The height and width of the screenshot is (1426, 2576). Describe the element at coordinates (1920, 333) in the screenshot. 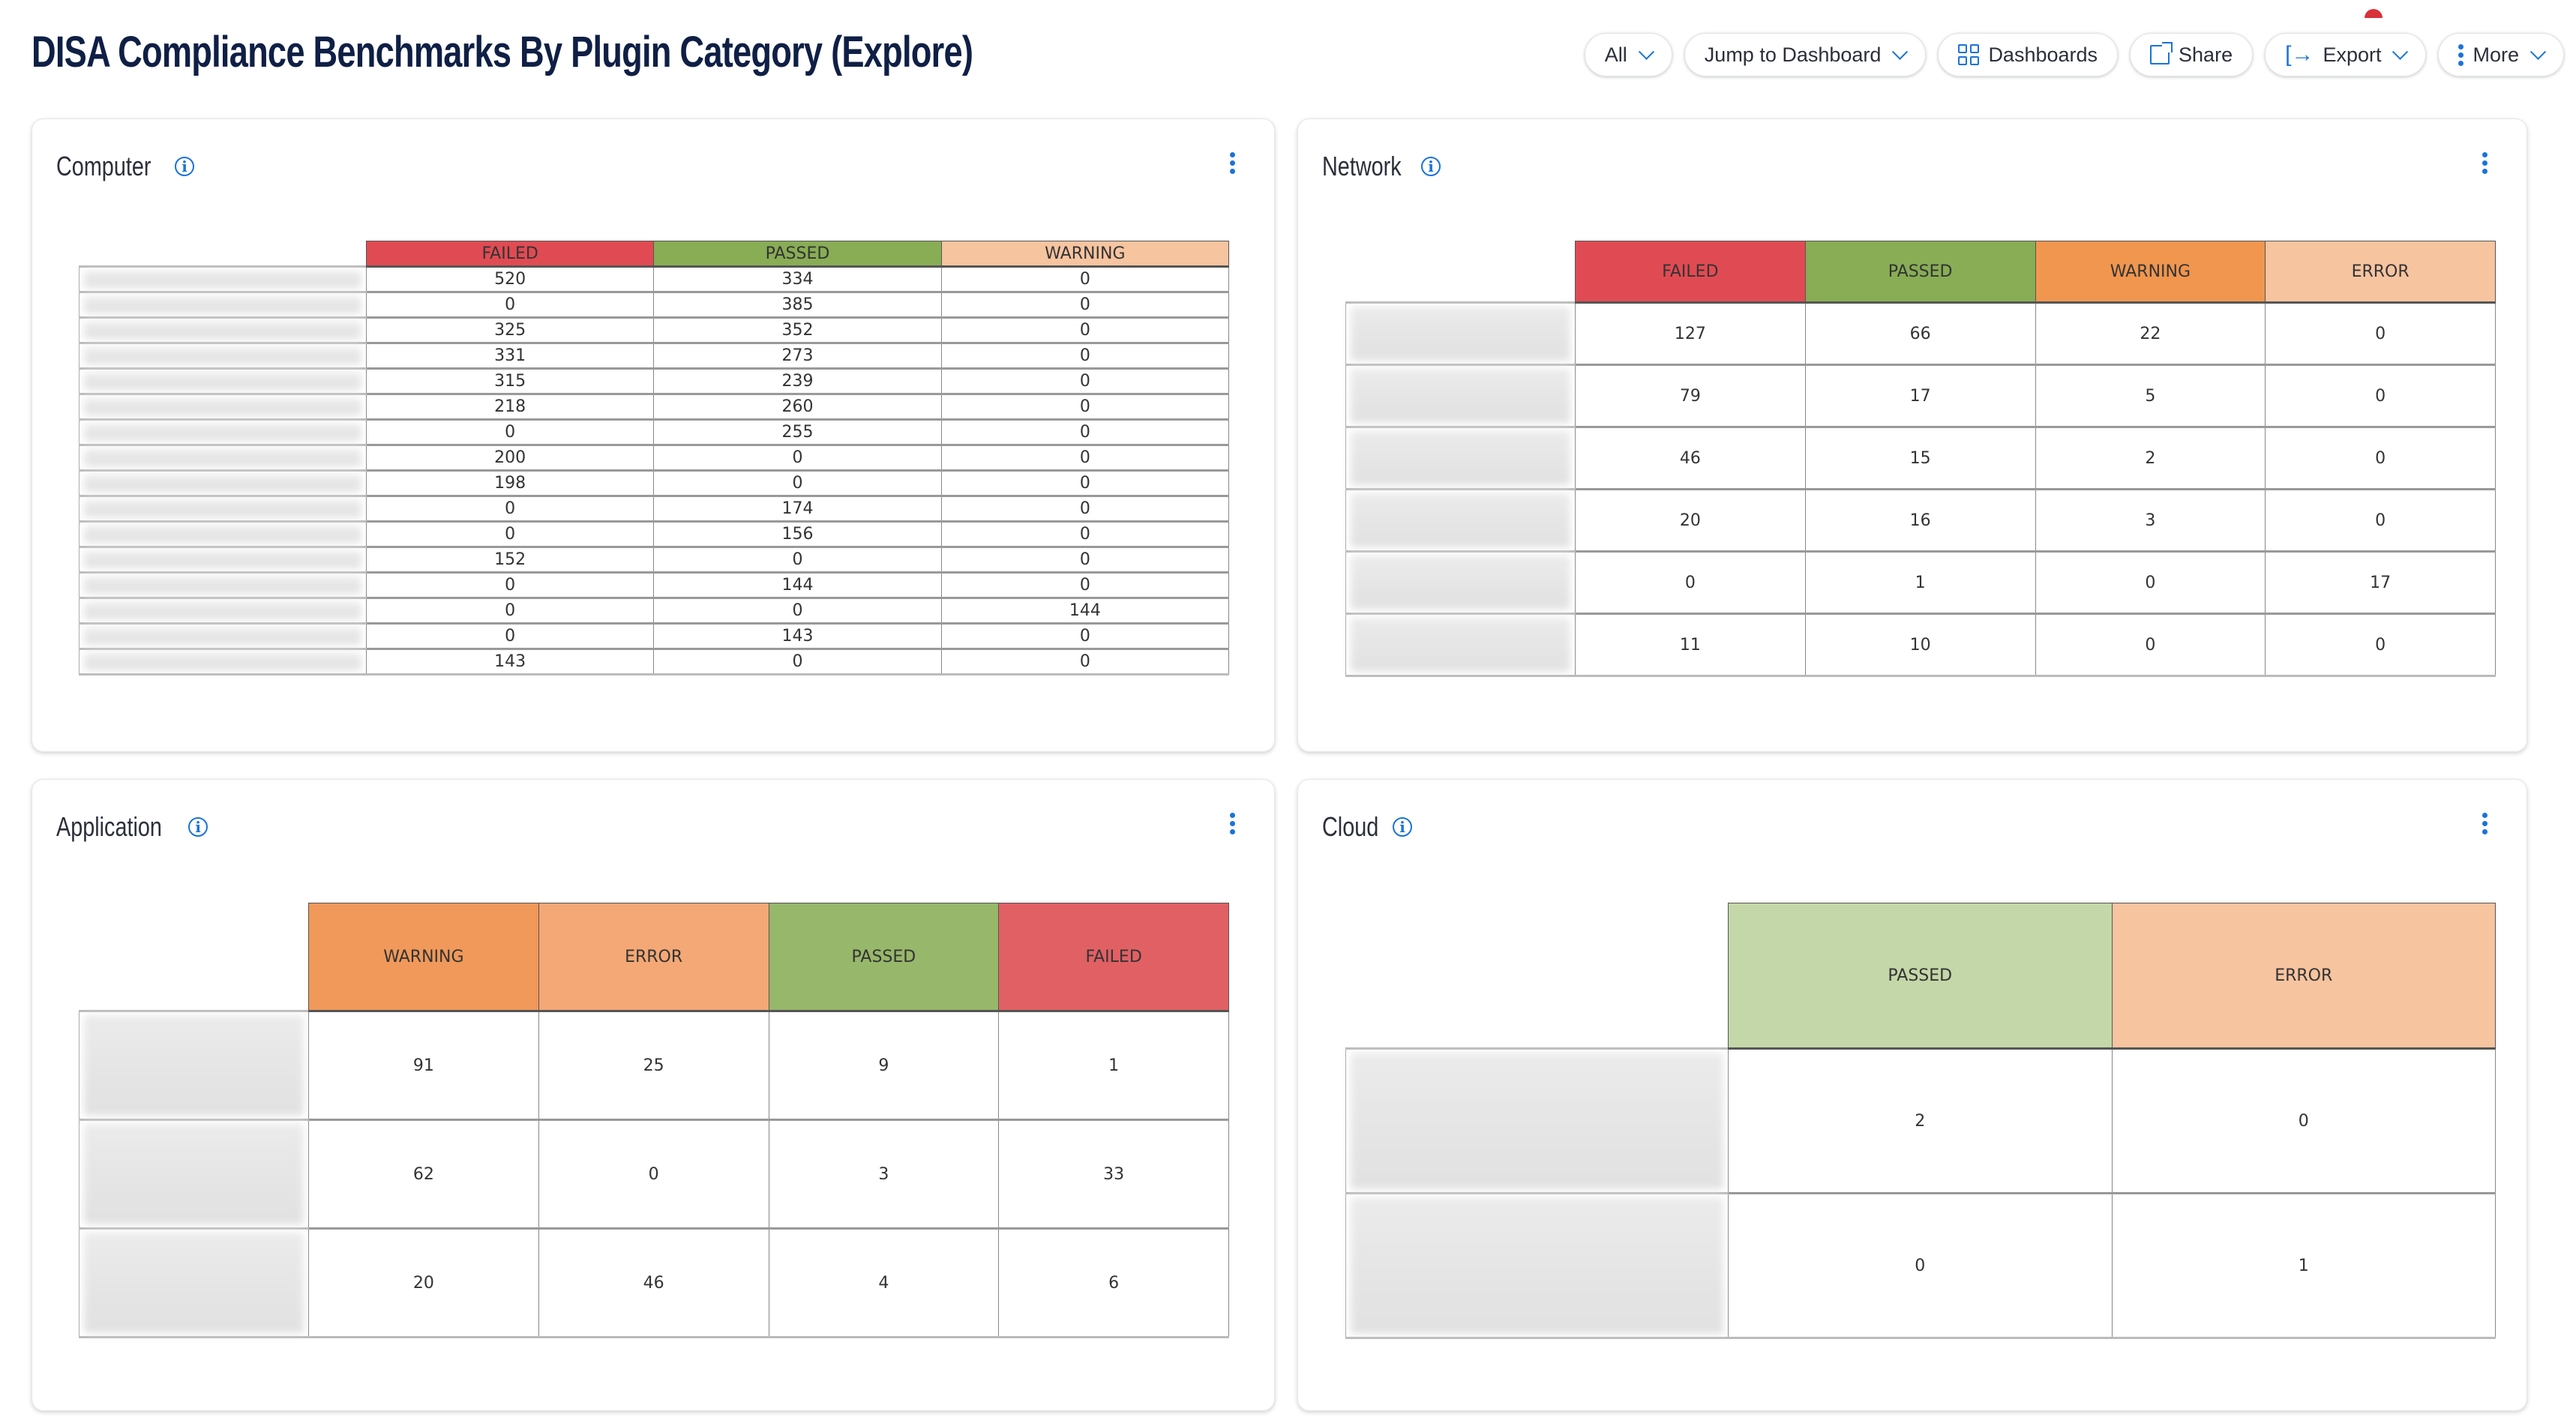

I see `value-cell: 66` at that location.